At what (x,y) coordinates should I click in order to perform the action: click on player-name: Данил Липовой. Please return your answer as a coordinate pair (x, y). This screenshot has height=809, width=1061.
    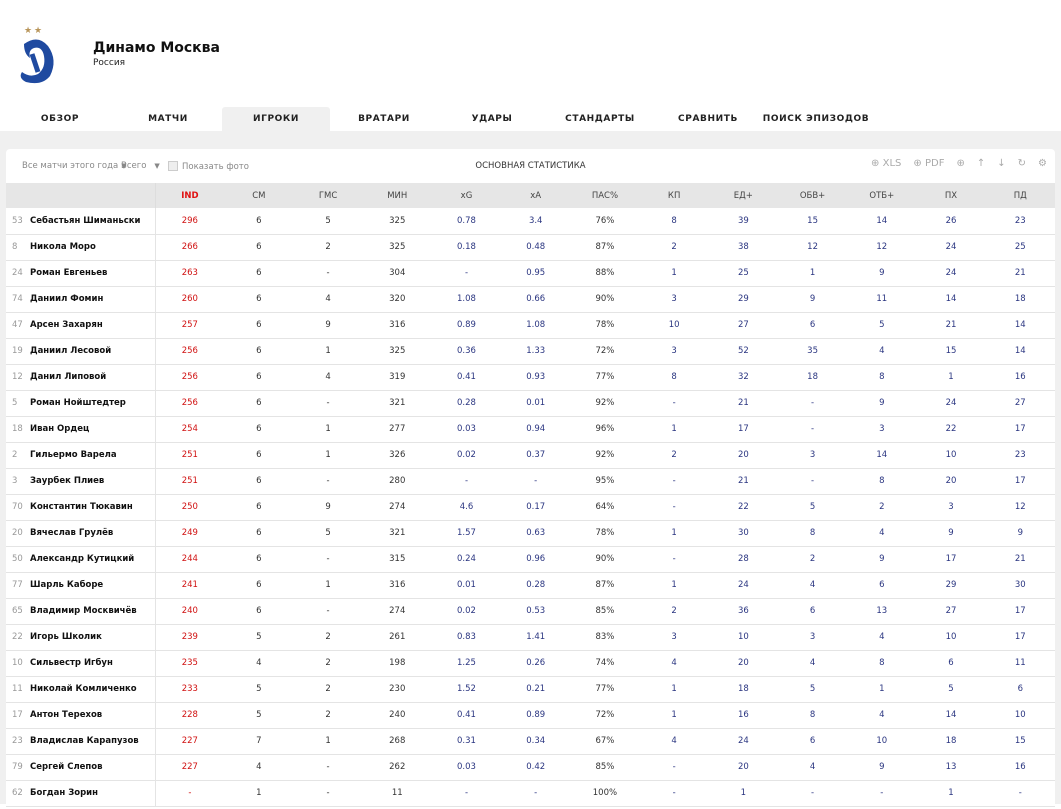
    Looking at the image, I should click on (68, 377).